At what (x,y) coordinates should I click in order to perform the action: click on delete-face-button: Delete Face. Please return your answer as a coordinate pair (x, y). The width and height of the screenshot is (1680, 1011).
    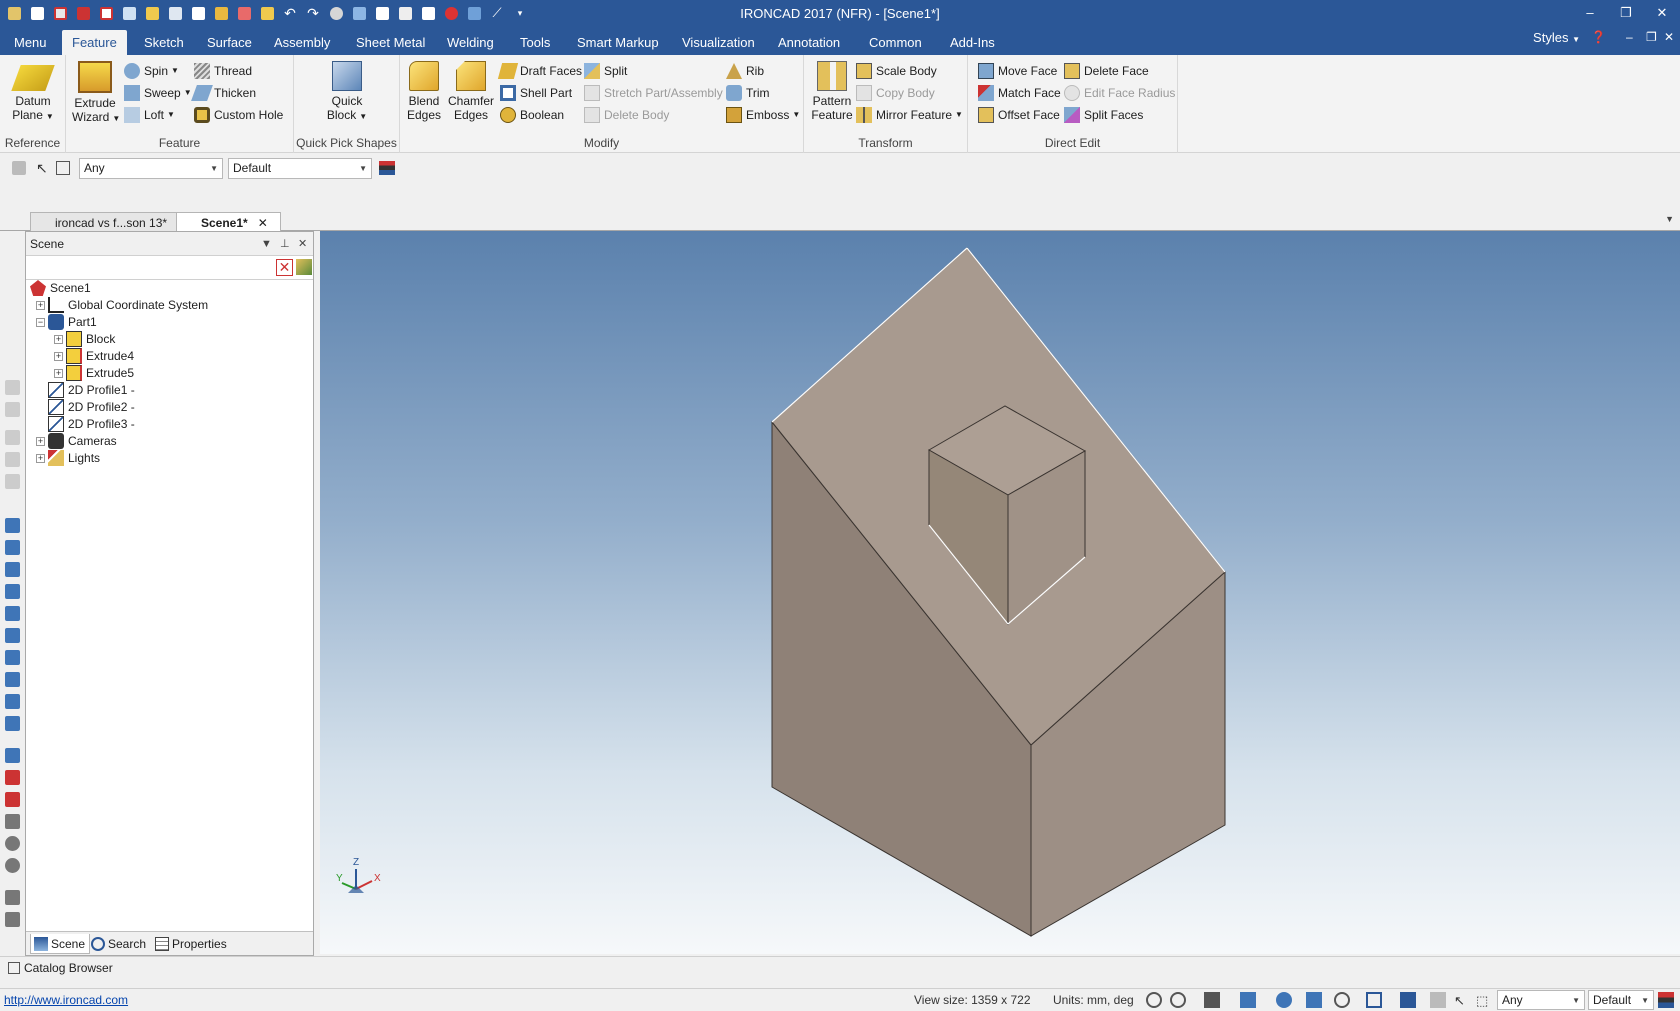
    Looking at the image, I should click on (1106, 71).